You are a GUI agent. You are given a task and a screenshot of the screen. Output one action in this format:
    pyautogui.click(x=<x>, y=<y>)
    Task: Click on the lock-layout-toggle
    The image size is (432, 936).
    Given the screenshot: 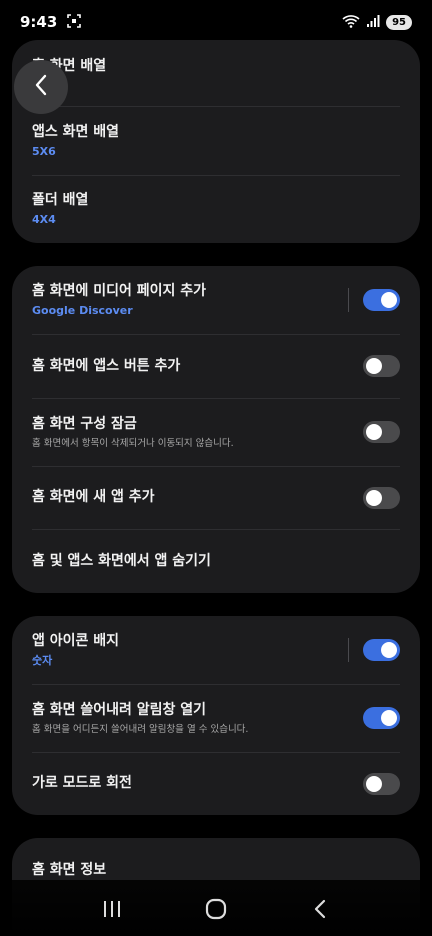 What is the action you would take?
    pyautogui.click(x=381, y=432)
    